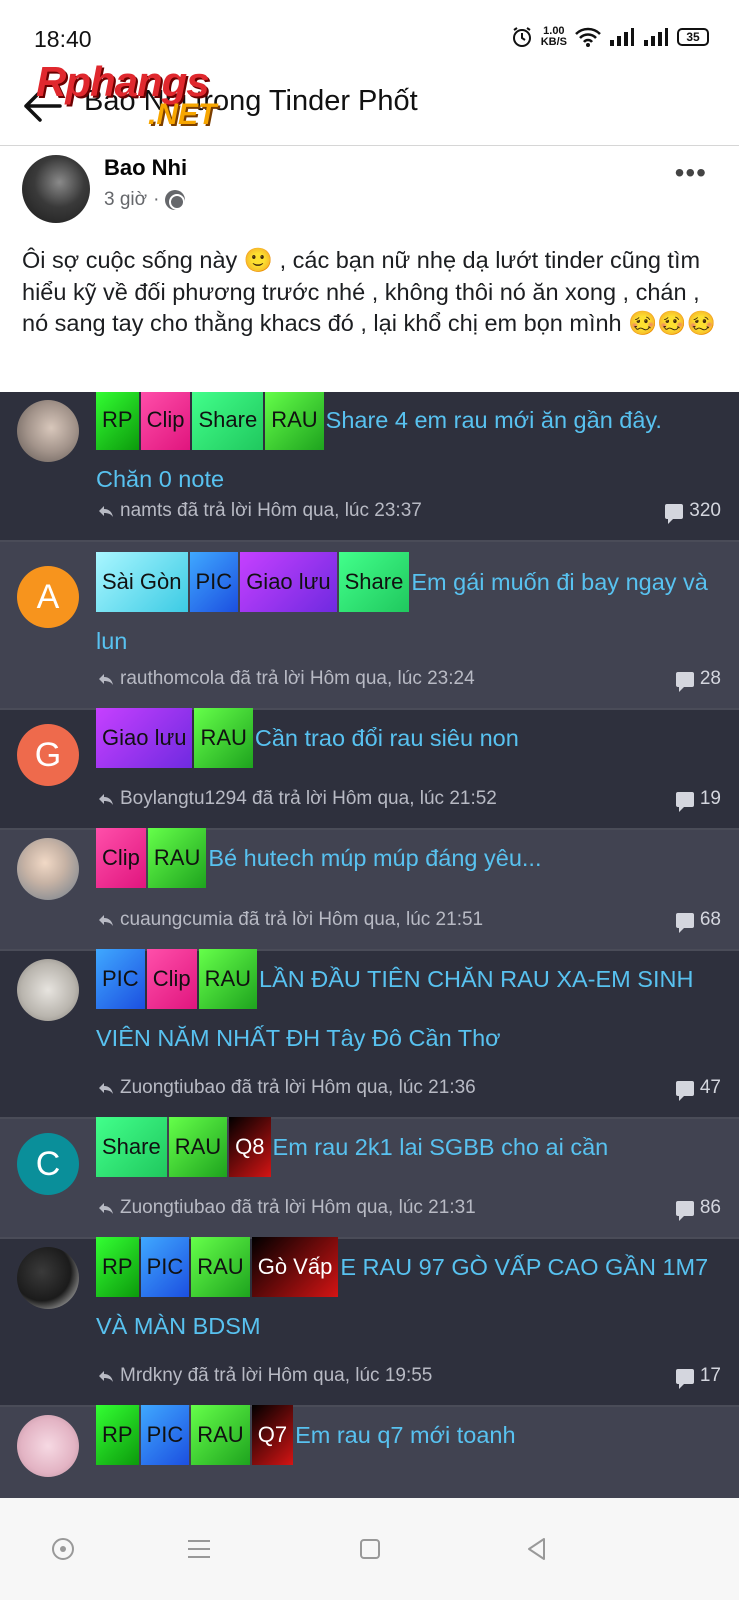 This screenshot has height=1600, width=739. Describe the element at coordinates (48, 1164) in the screenshot. I see `thread-avatar: C` at that location.